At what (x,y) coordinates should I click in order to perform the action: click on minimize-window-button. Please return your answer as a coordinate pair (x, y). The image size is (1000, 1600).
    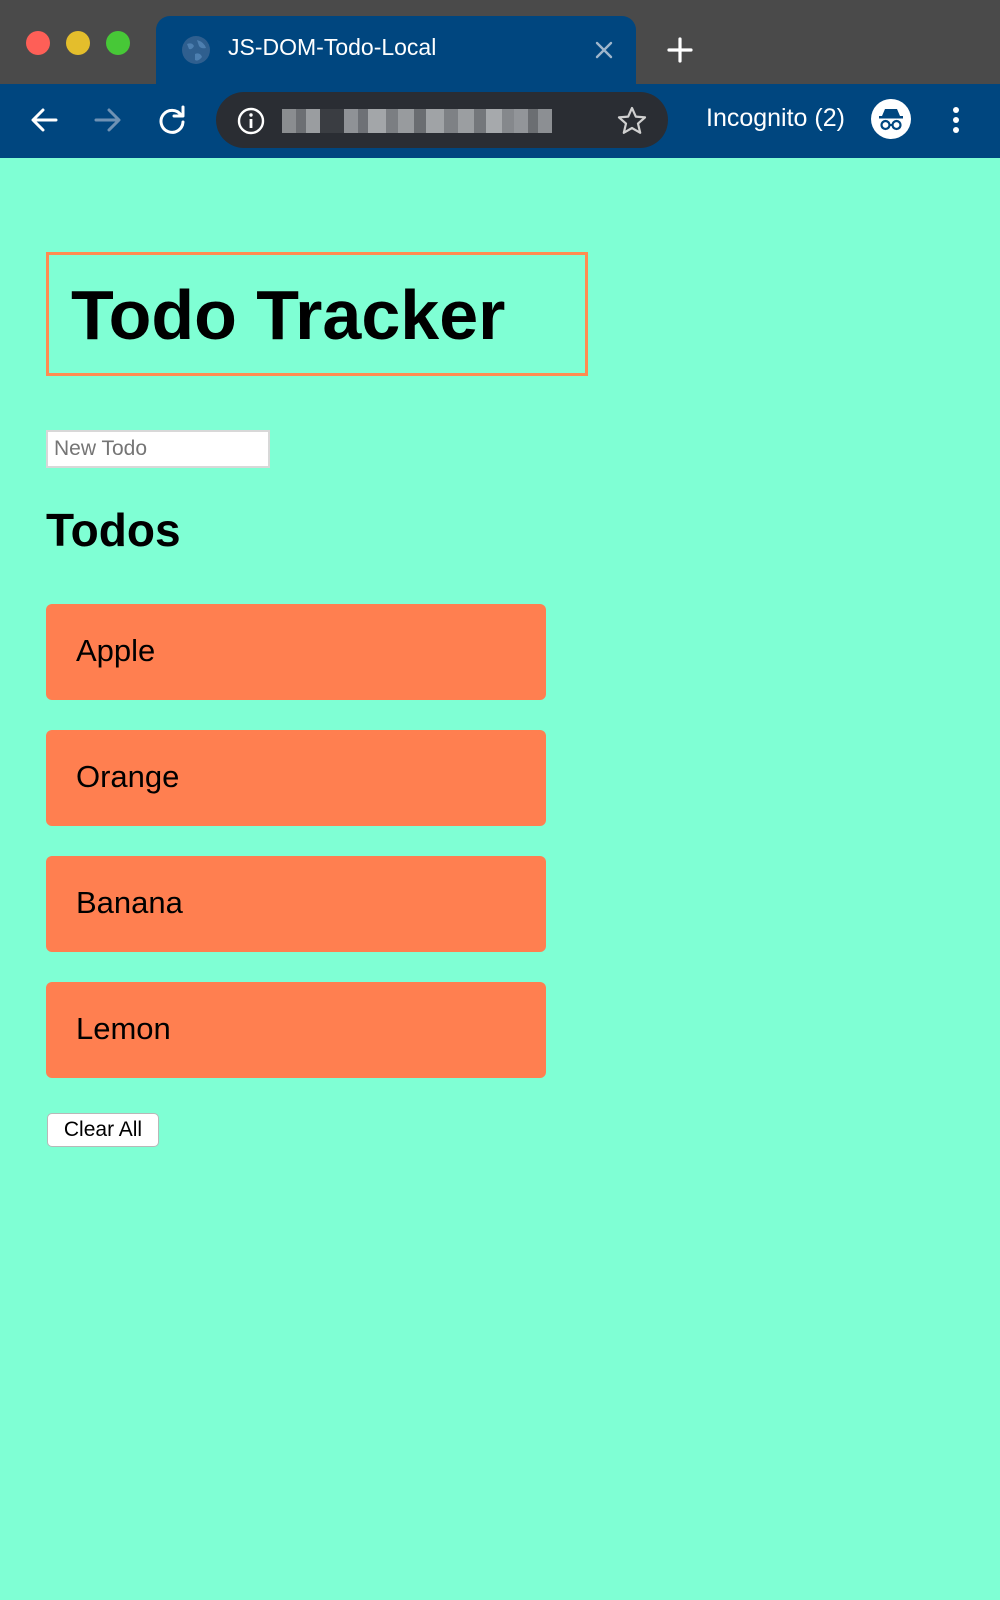
    Looking at the image, I should click on (78, 43).